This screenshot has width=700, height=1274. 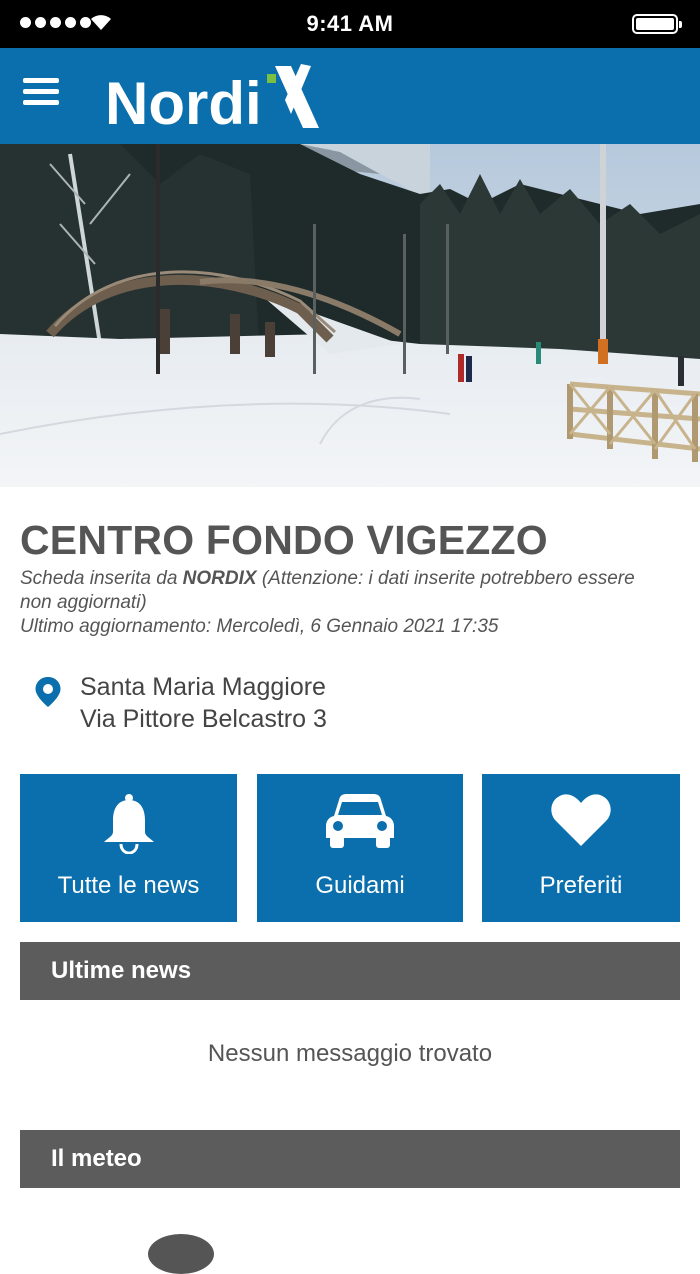 What do you see at coordinates (350, 96) in the screenshot?
I see `app-header: Nordi` at bounding box center [350, 96].